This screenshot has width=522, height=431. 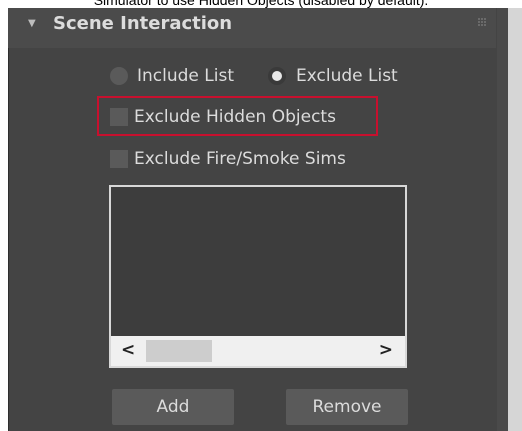 What do you see at coordinates (186, 76) in the screenshot?
I see `radio-label: Include List` at bounding box center [186, 76].